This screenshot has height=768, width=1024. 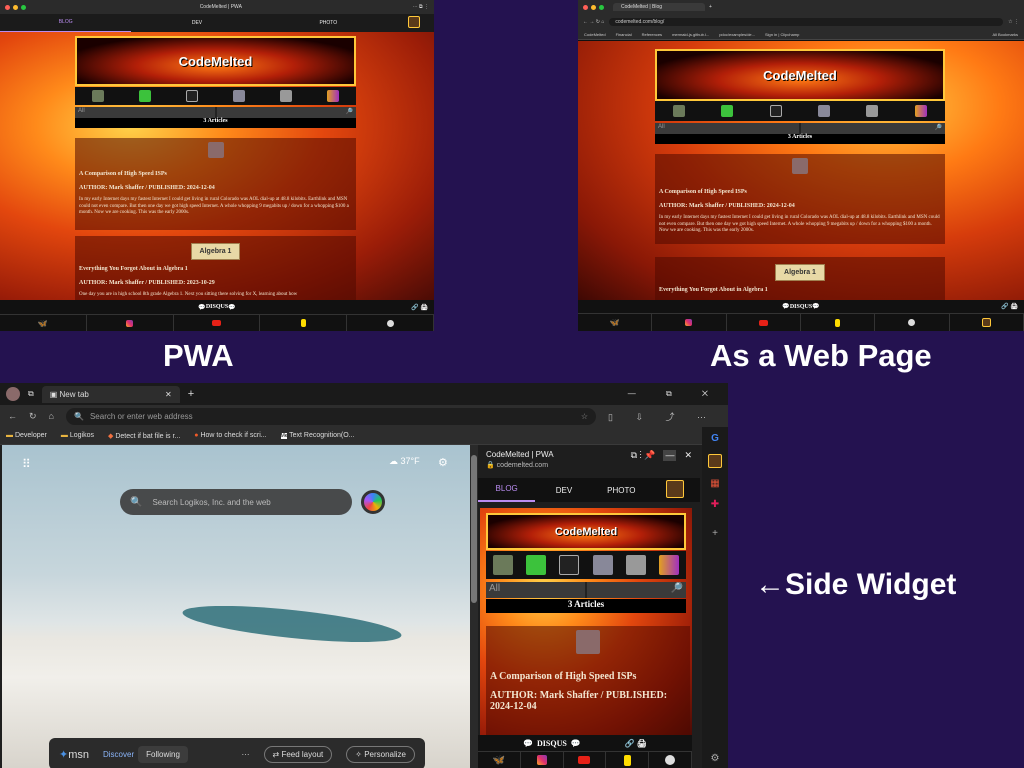 I want to click on refresh-icon: ↻, so click(x=33, y=416).